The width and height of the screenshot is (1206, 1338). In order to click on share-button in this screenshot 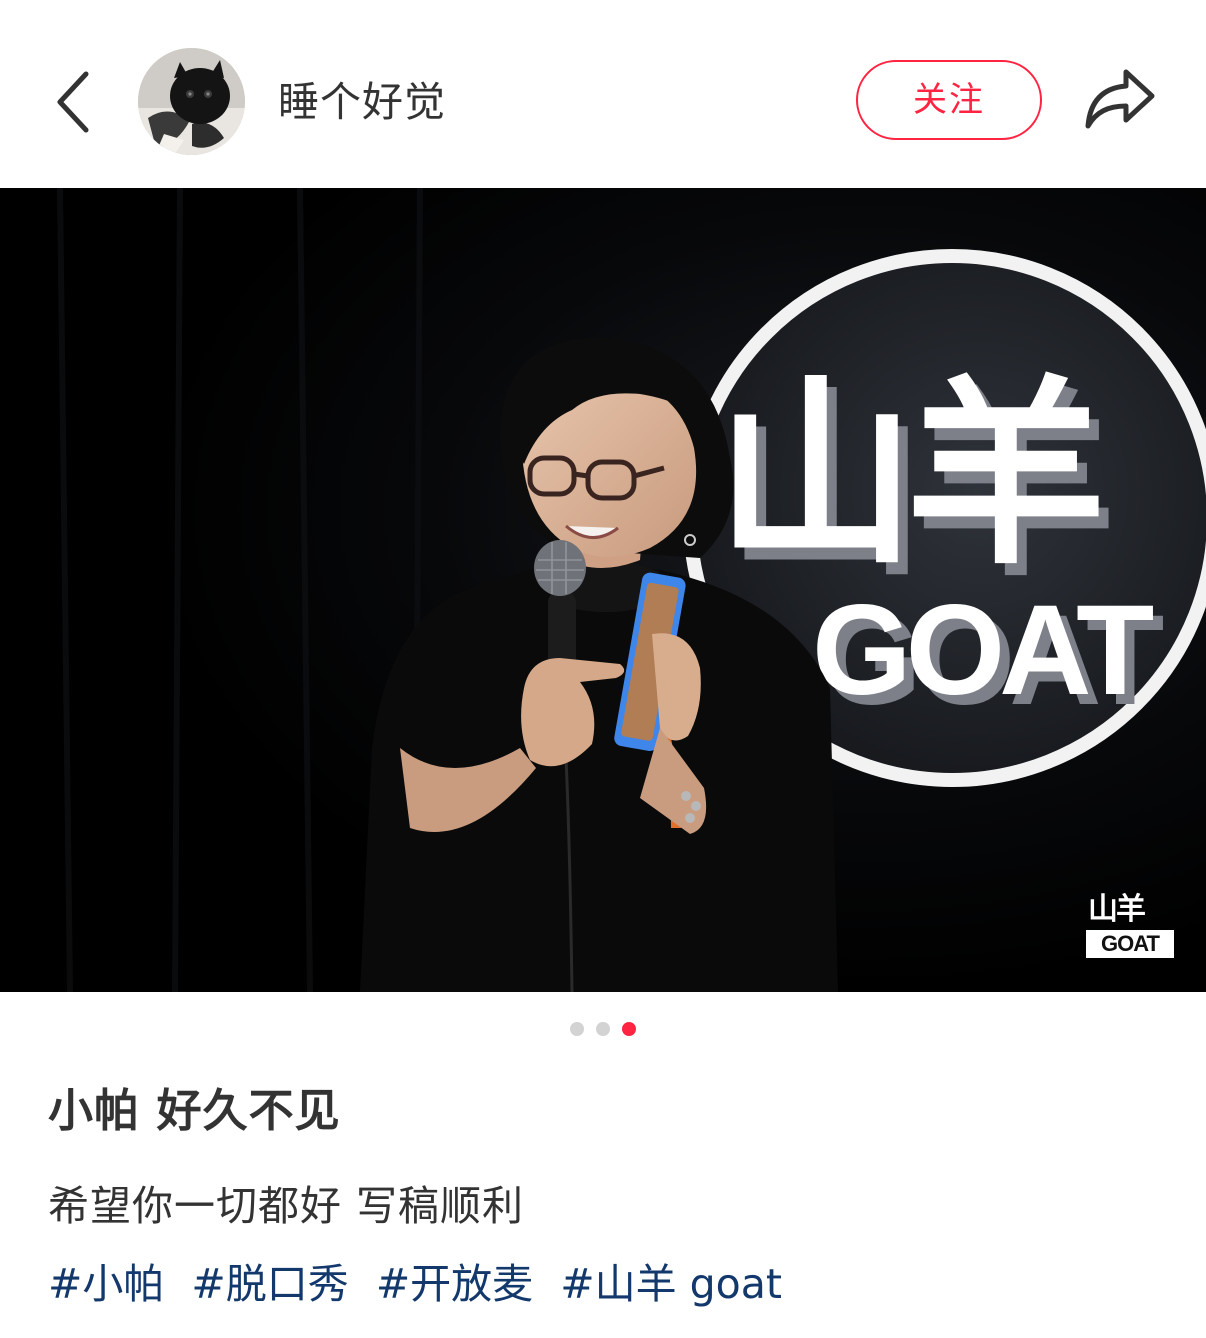, I will do `click(1120, 99)`.